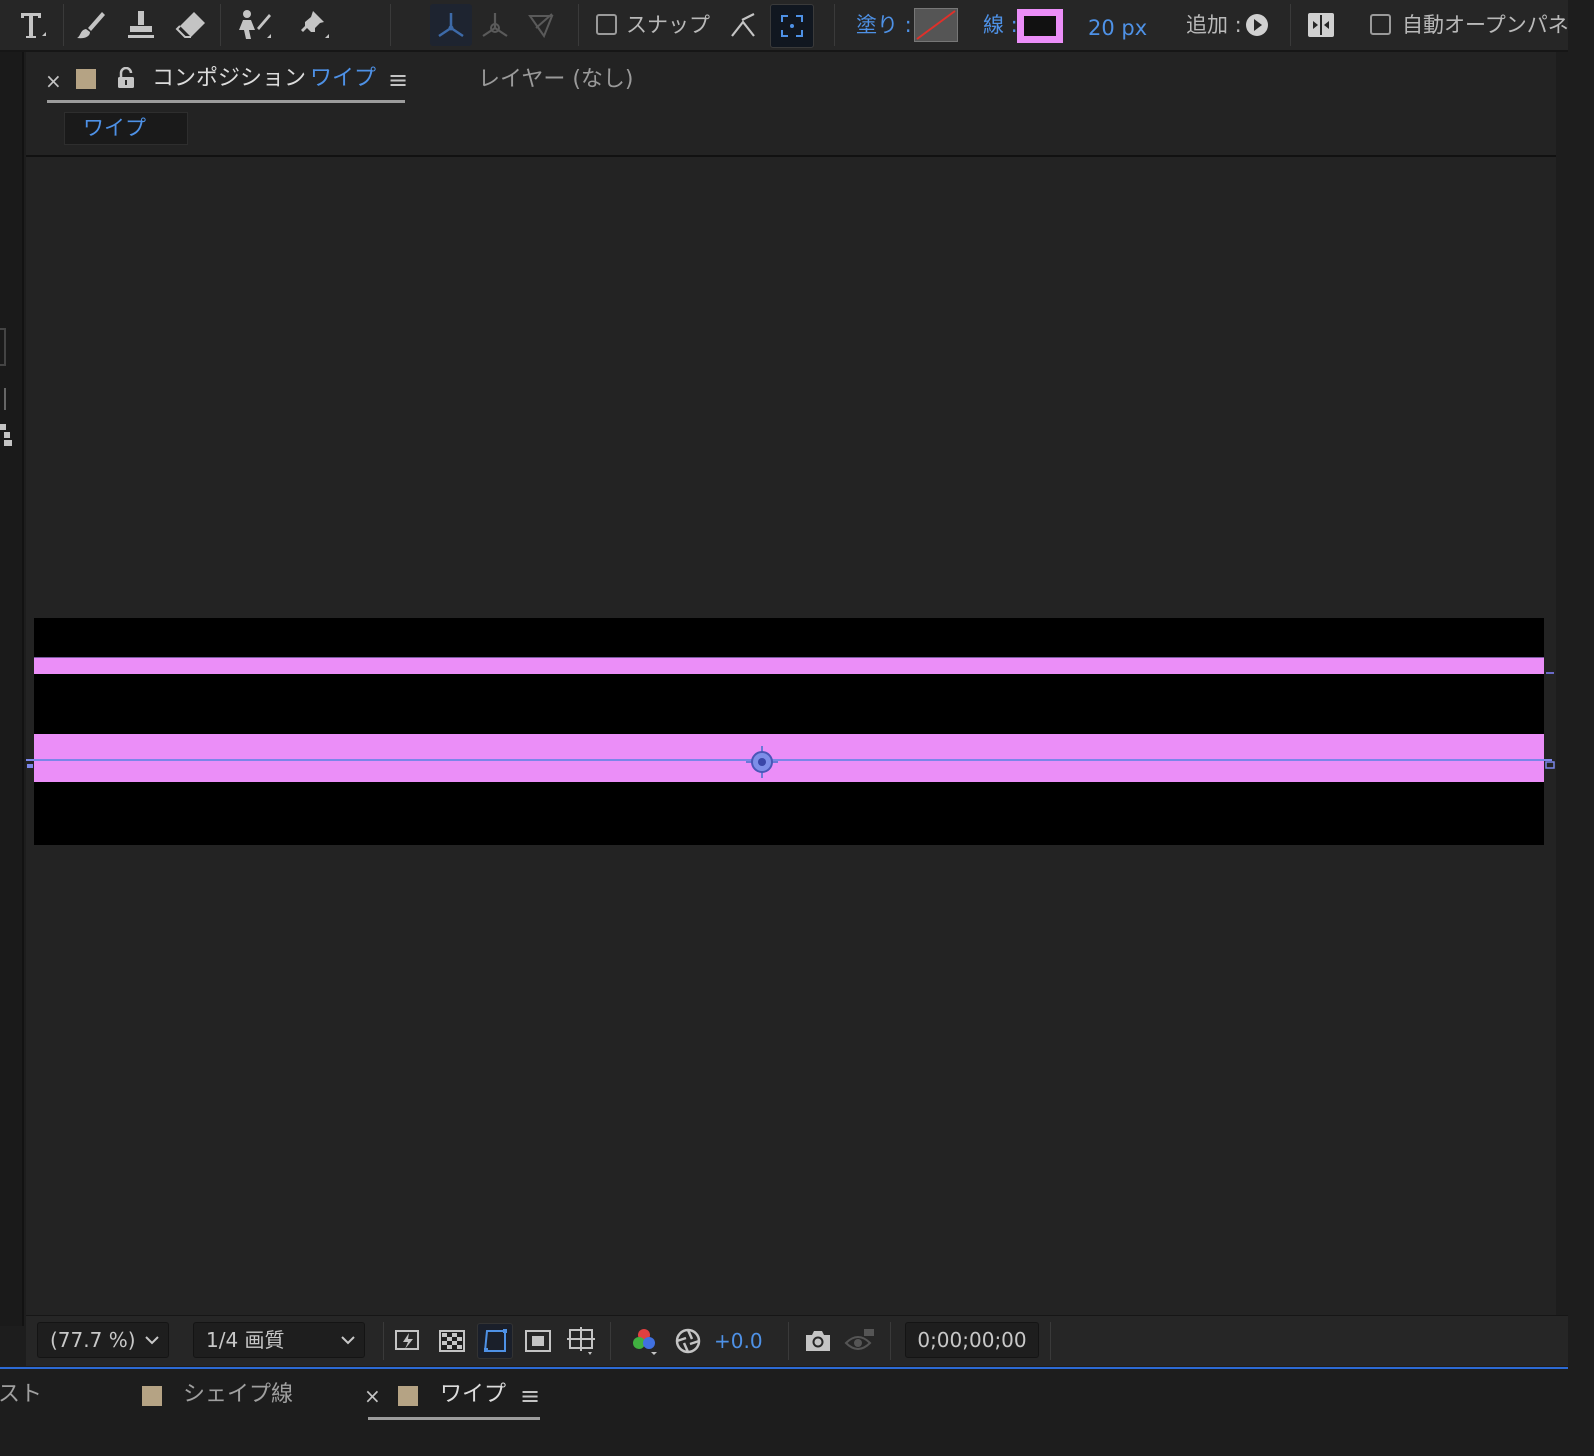 This screenshot has width=1594, height=1456. Describe the element at coordinates (1380, 24) in the screenshot. I see `auto-open-checkbox` at that location.